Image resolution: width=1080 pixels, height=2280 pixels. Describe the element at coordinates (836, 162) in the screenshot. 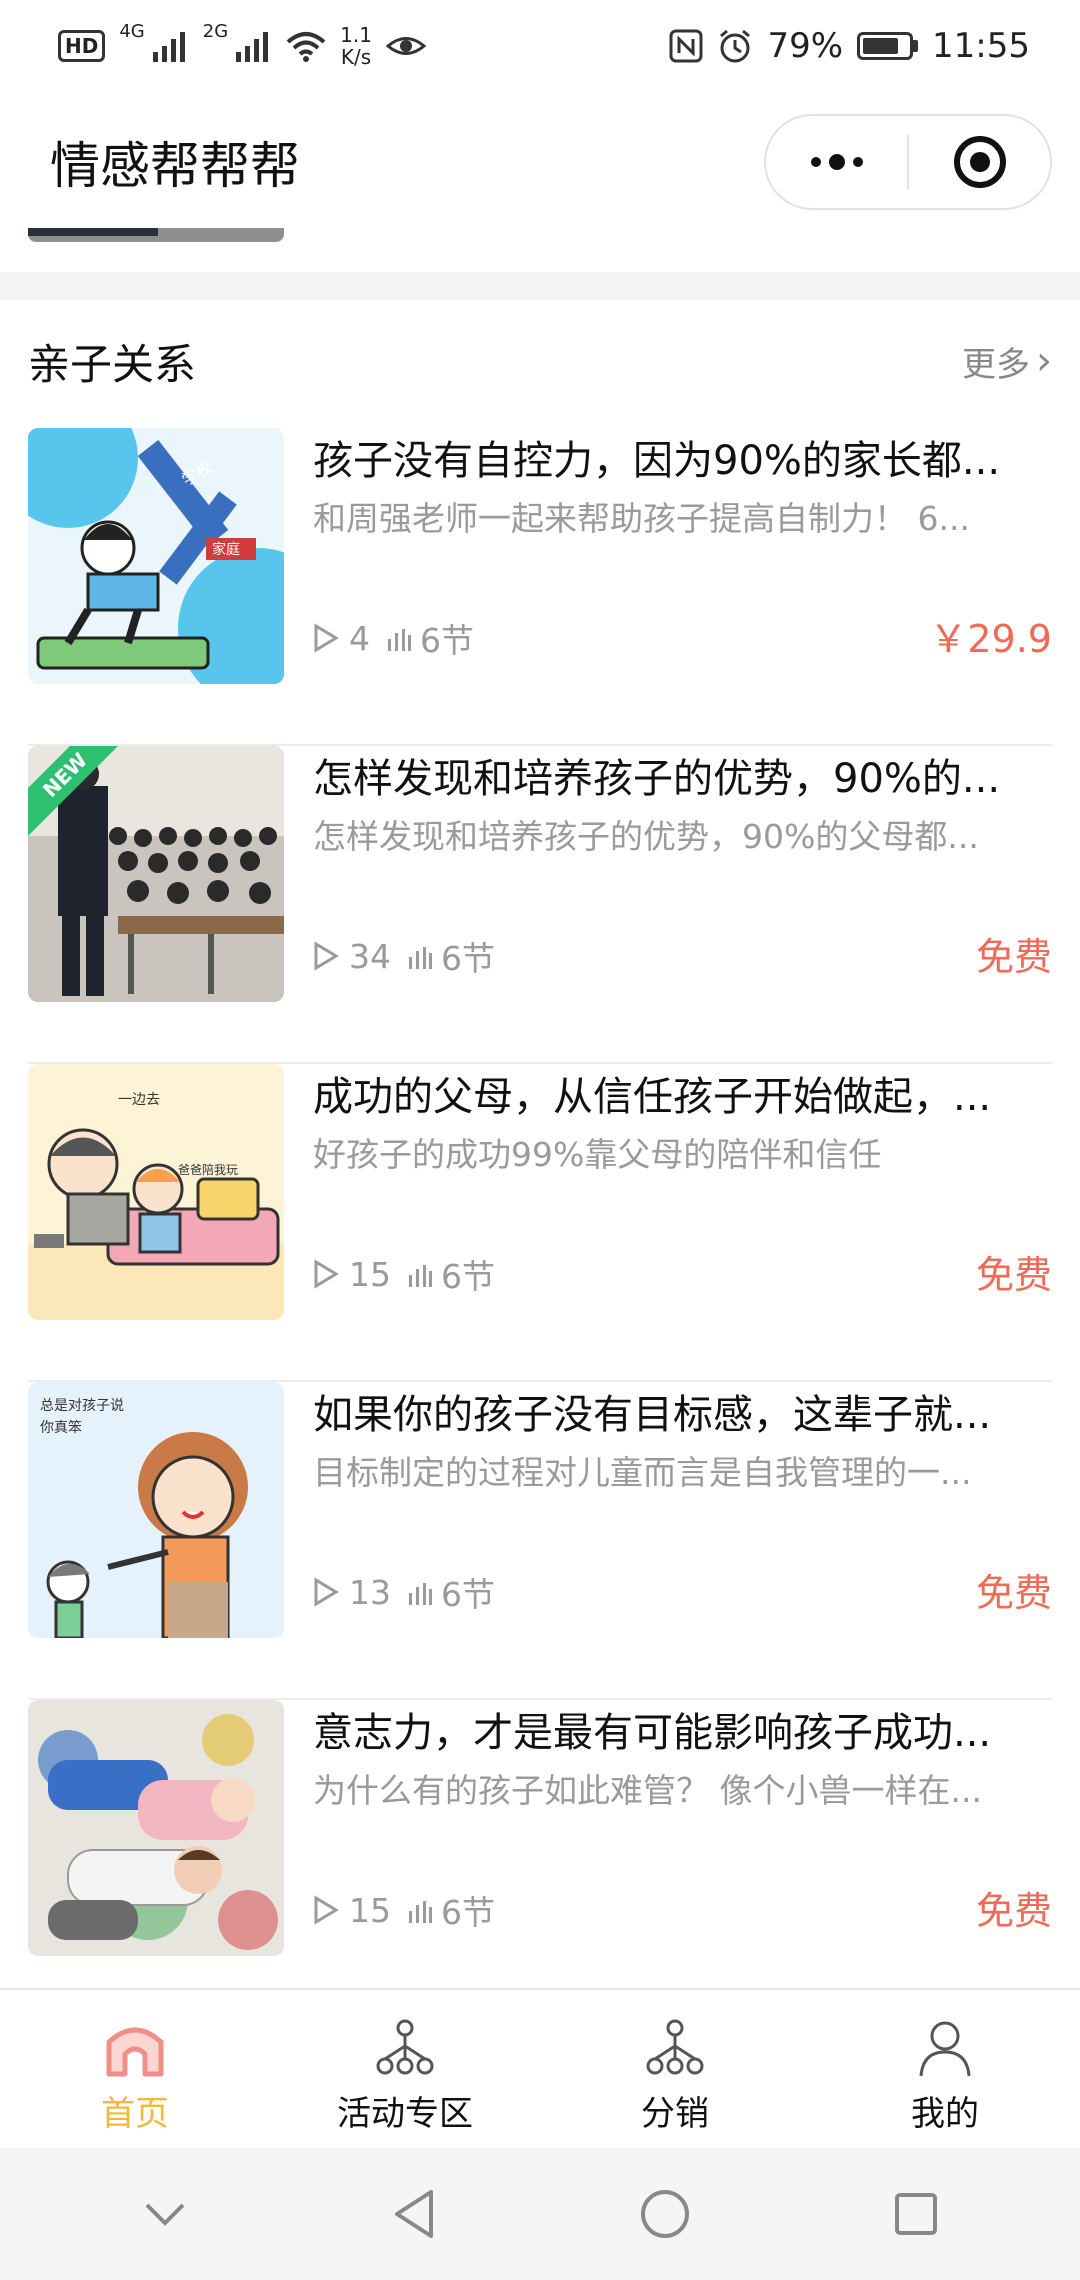

I see `more-menu-button` at that location.